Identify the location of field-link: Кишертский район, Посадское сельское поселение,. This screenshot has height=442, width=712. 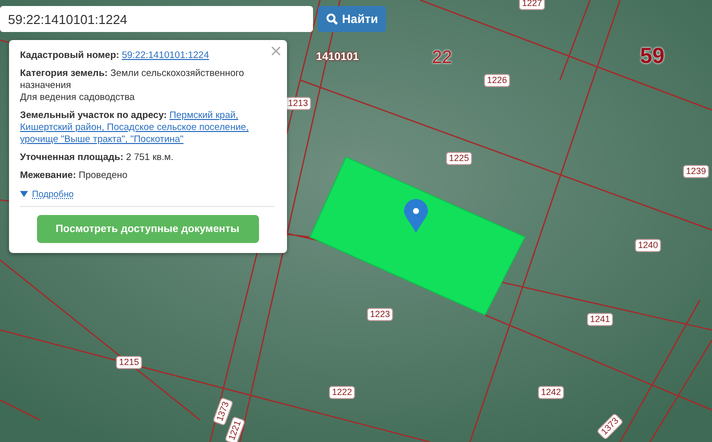
(134, 127).